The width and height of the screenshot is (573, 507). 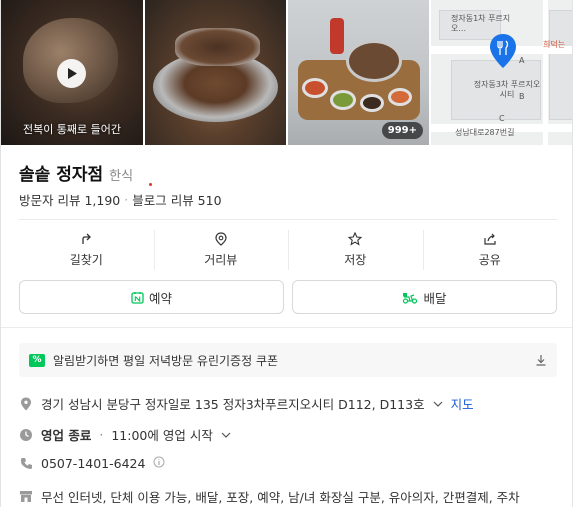 What do you see at coordinates (26, 497) in the screenshot?
I see `store-icon` at bounding box center [26, 497].